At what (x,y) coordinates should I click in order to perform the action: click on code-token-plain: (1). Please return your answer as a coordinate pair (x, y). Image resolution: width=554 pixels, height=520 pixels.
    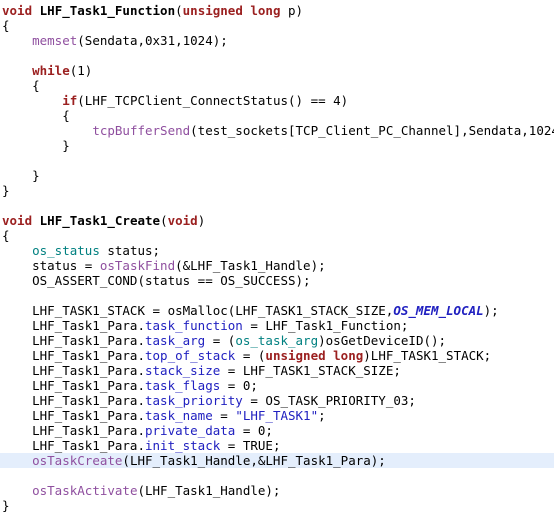
    Looking at the image, I should click on (81, 70).